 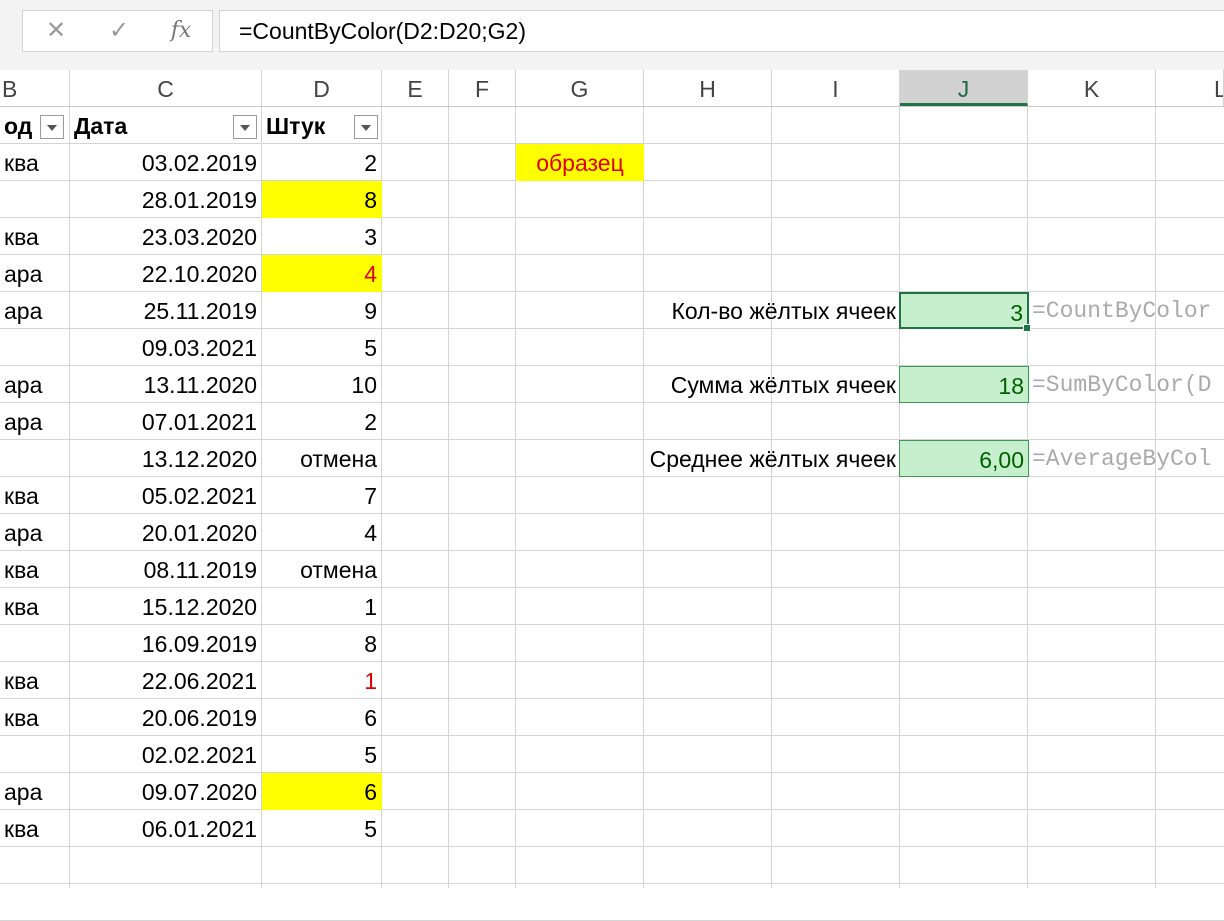 What do you see at coordinates (1092, 88) in the screenshot?
I see `column-header-k: K` at bounding box center [1092, 88].